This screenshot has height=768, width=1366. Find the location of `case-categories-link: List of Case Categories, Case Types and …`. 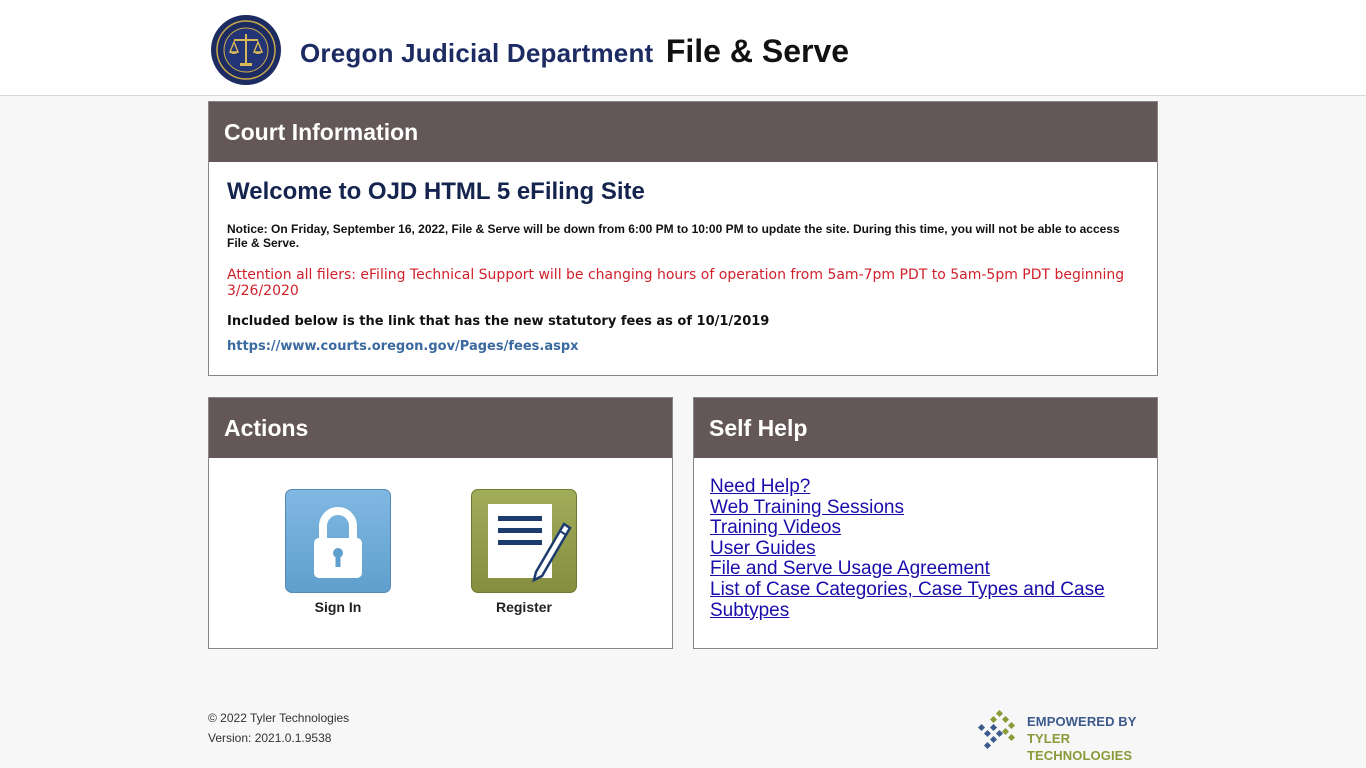

case-categories-link: List of Case Categories, Case Types and … is located at coordinates (907, 600).